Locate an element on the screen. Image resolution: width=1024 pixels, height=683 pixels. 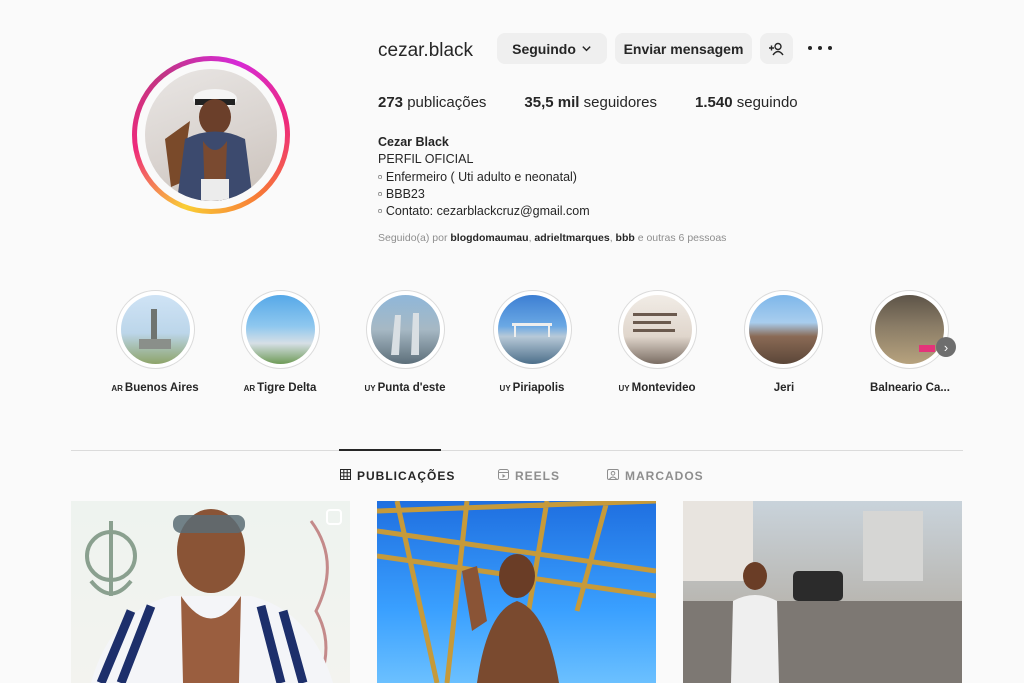
highlight-item: AR Tigre Delta is located at coordinates (280, 342).